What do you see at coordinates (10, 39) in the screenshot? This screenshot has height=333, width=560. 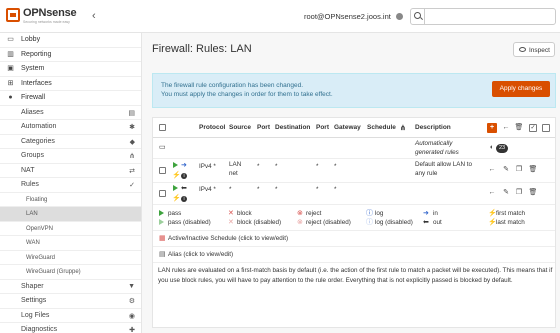 I see `laptop-icon: ▭` at bounding box center [10, 39].